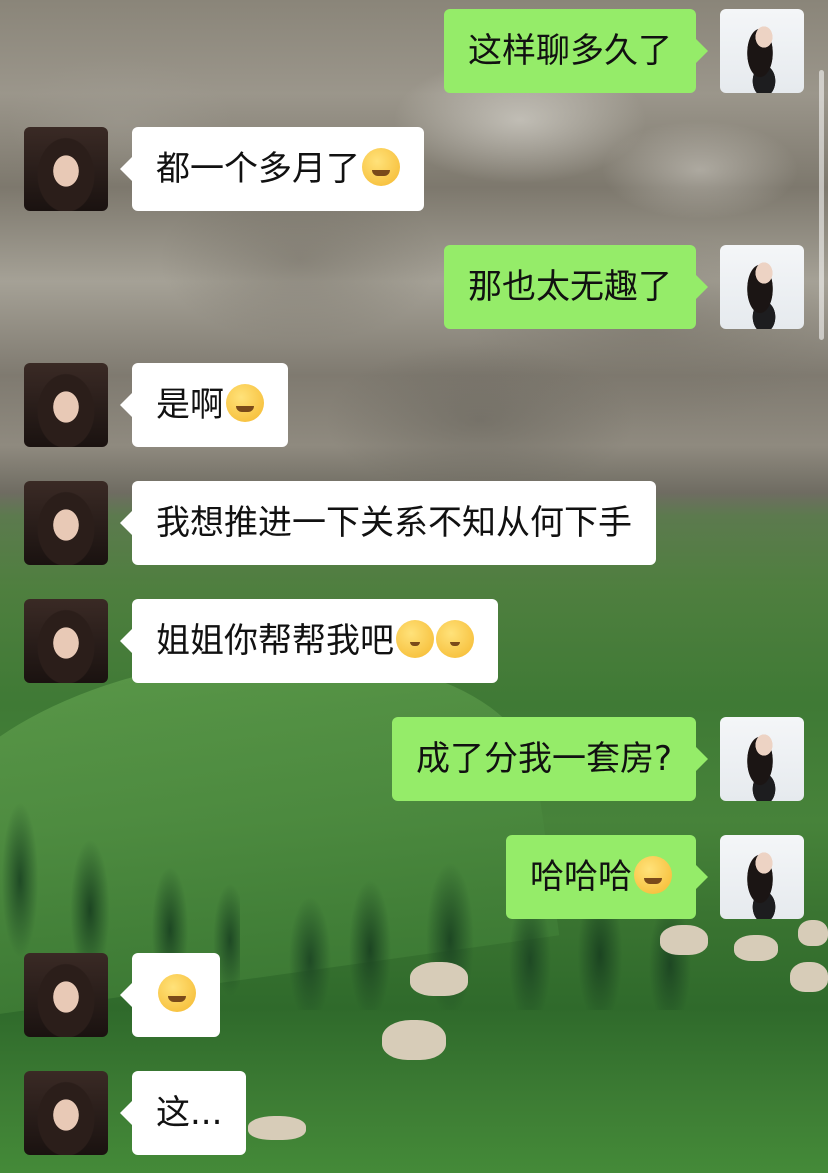  What do you see at coordinates (275, 641) in the screenshot?
I see `message-text: 姐姐你帮帮我吧` at bounding box center [275, 641].